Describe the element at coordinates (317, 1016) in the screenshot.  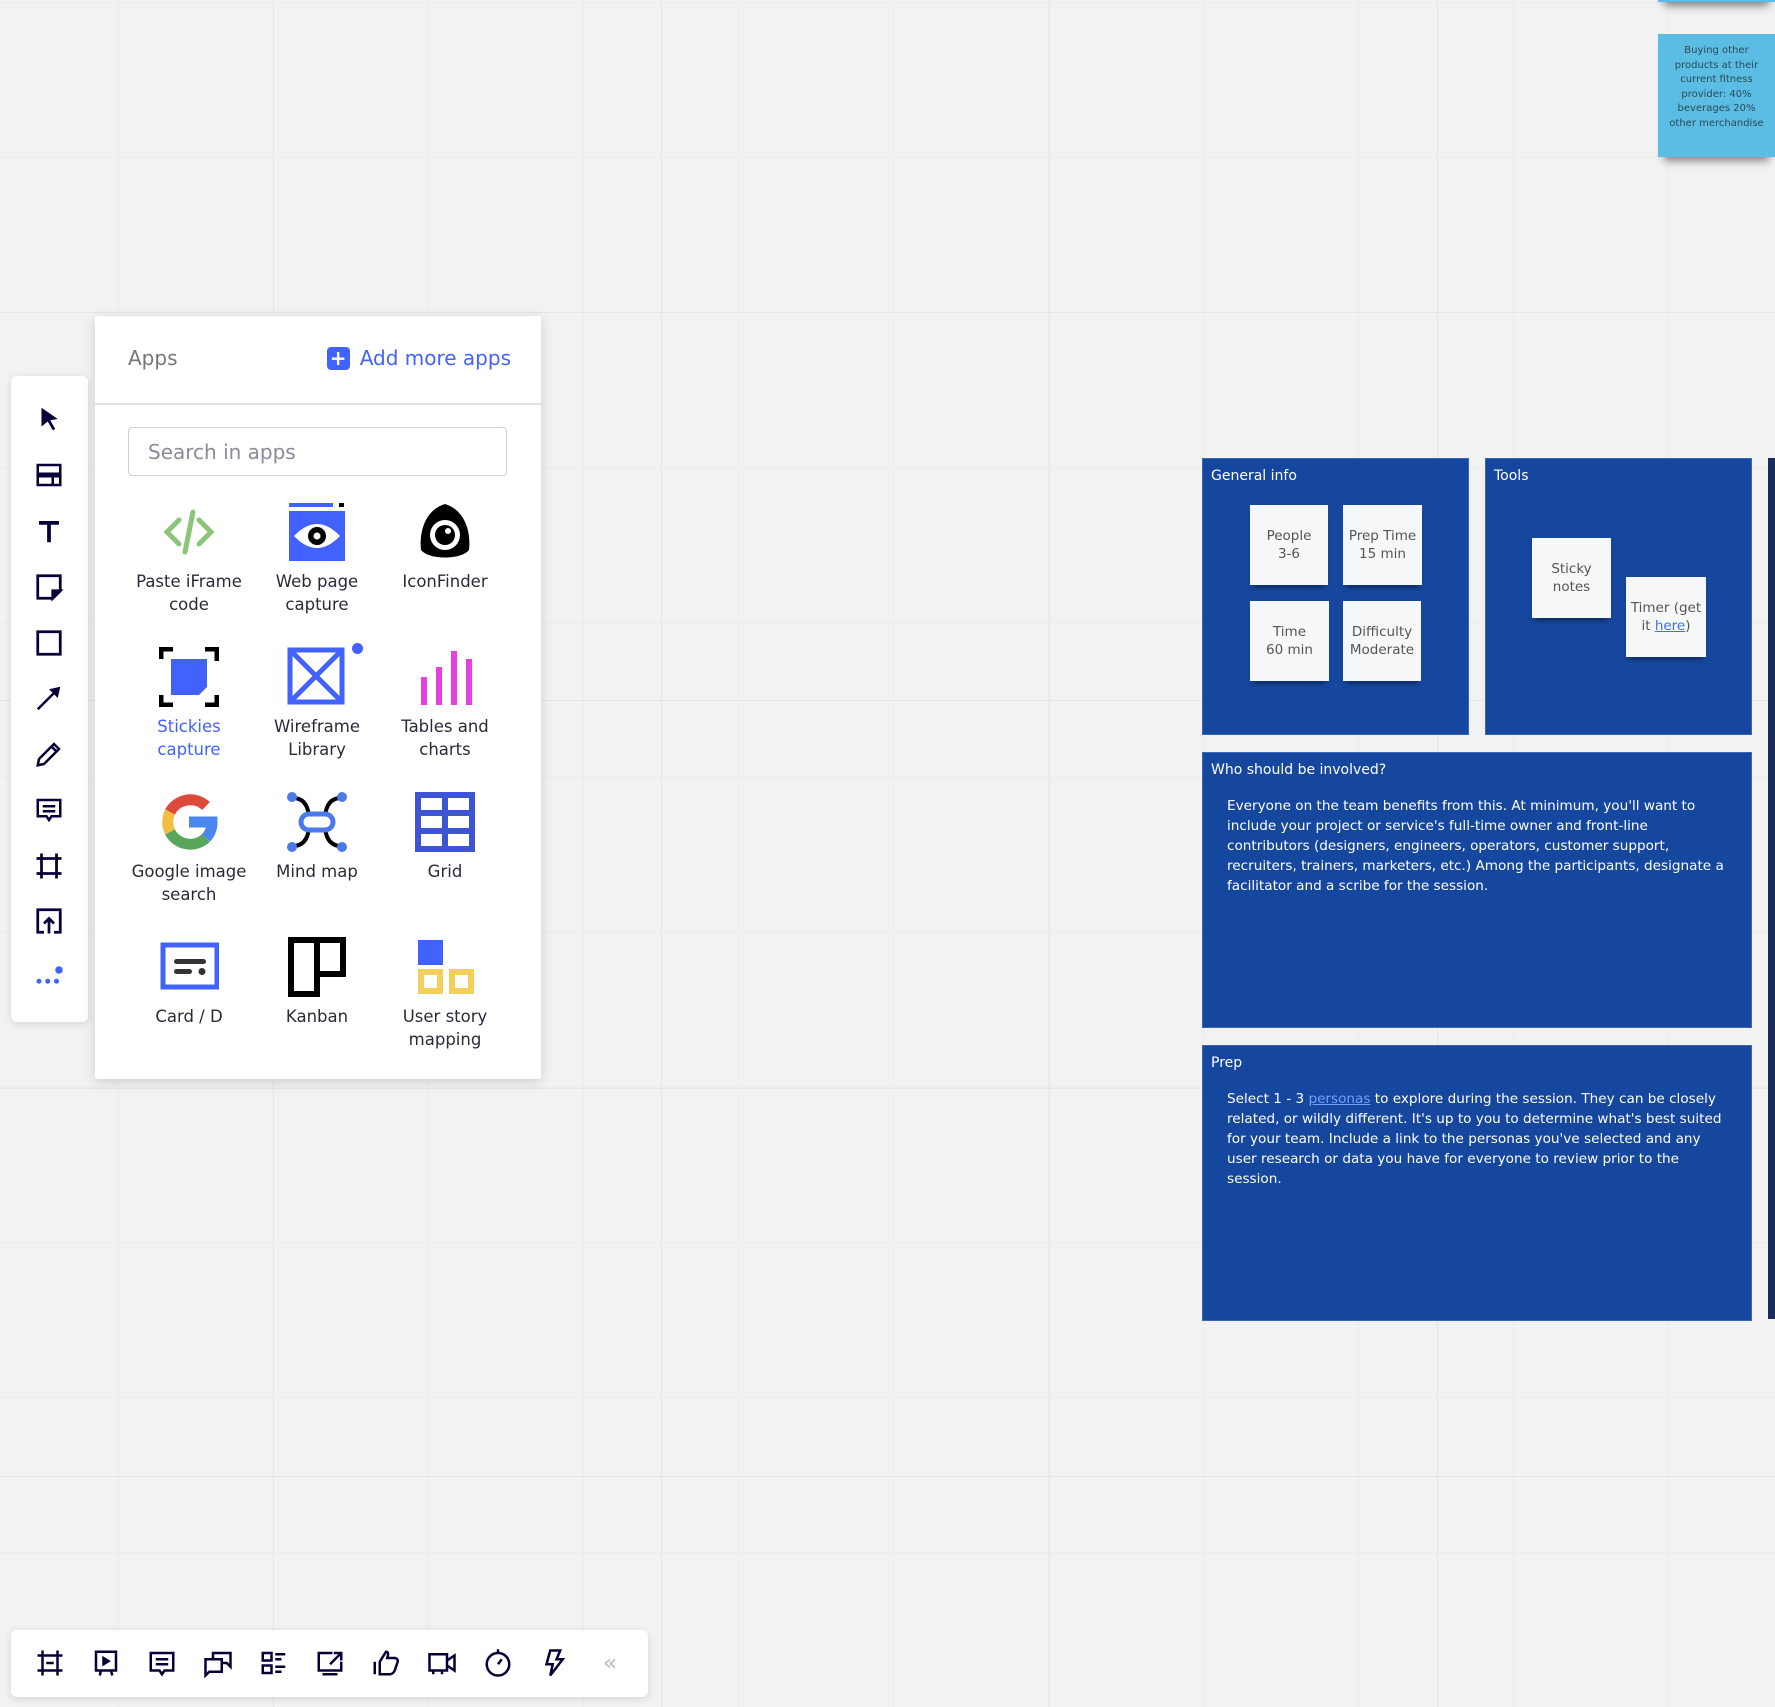
I see `app-label: Kanban` at that location.